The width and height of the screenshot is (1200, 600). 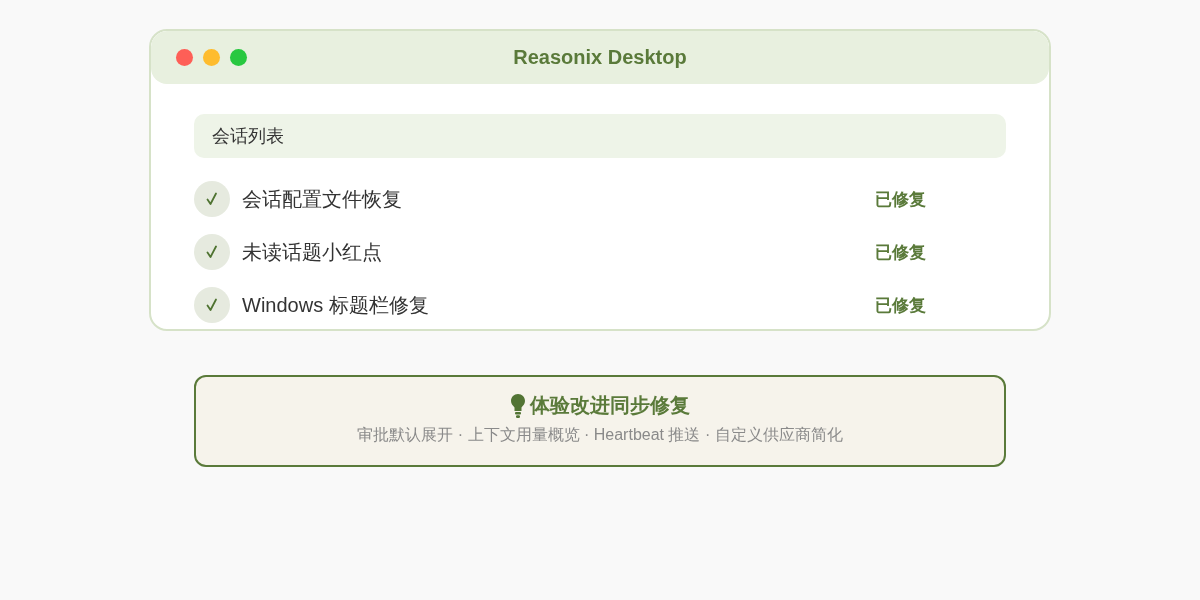 What do you see at coordinates (322, 199) in the screenshot?
I see `item-label: 会话配置文件恢复` at bounding box center [322, 199].